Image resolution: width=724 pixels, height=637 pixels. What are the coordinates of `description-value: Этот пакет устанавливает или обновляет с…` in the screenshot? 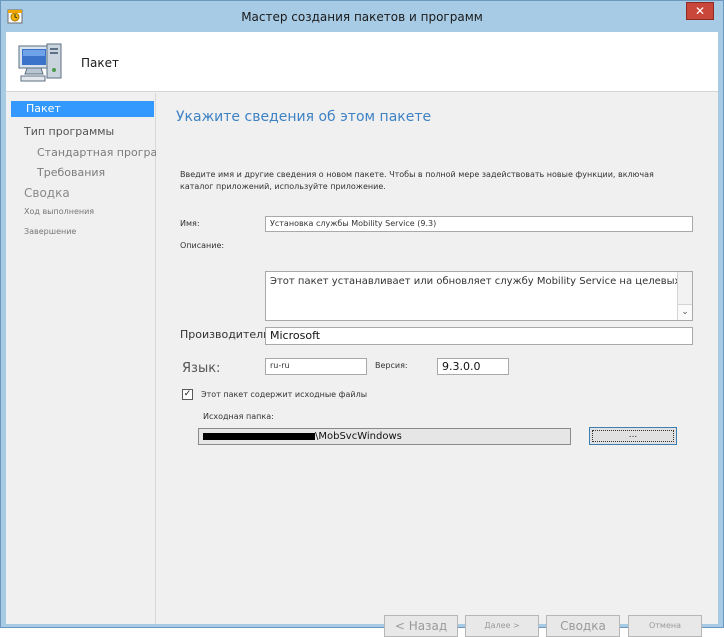 It's located at (481, 281).